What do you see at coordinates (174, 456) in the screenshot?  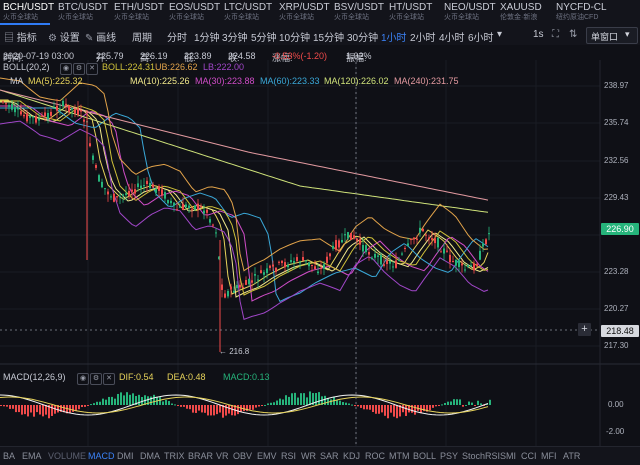 I see `indicator-trix: TRIX` at bounding box center [174, 456].